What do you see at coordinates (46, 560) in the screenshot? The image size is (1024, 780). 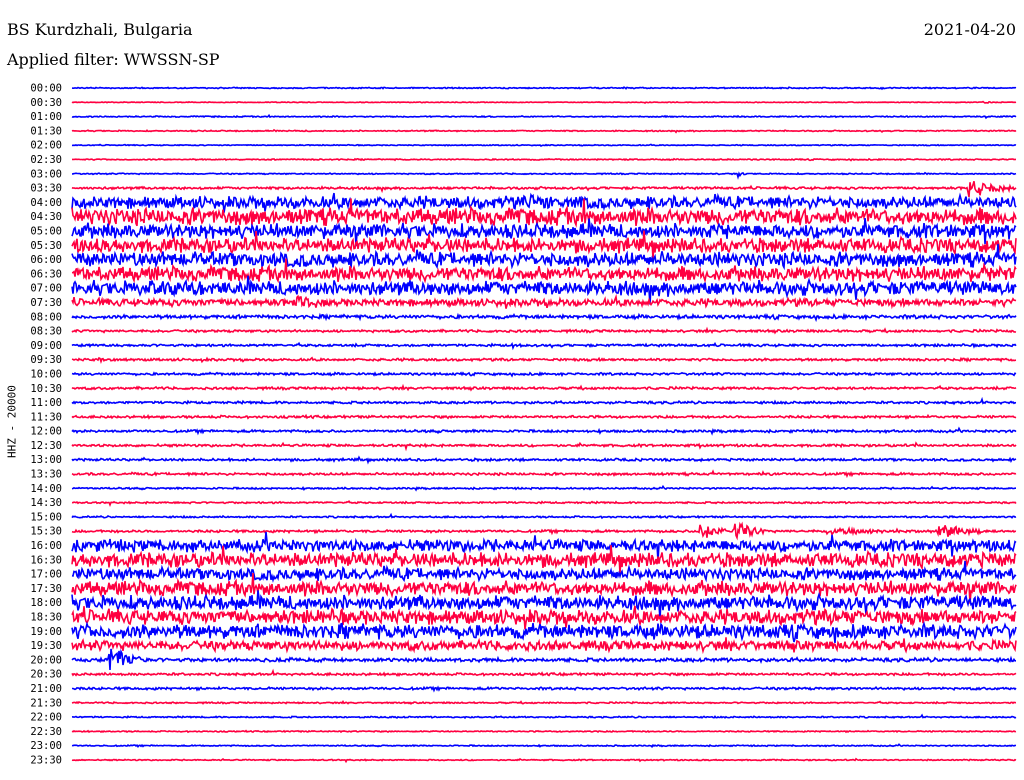 I see `time-label: 16:30` at bounding box center [46, 560].